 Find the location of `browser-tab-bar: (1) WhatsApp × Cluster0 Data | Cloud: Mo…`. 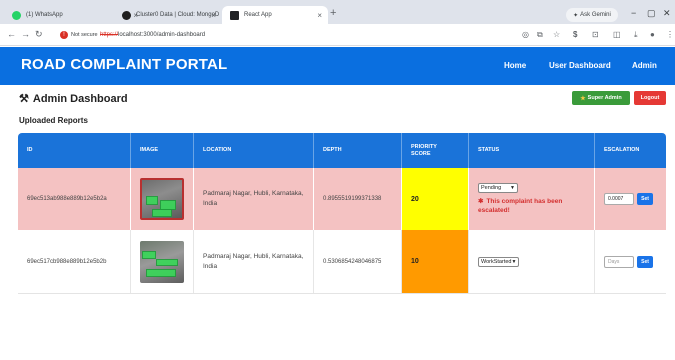

browser-tab-bar: (1) WhatsApp × Cluster0 Data | Cloud: Mo… is located at coordinates (337, 12).